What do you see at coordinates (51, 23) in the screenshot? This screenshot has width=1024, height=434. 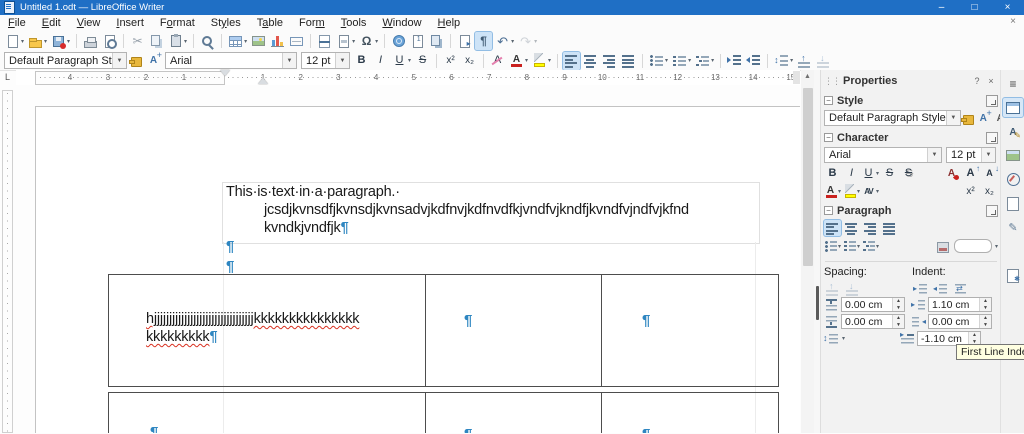 I see `menu-edit: Edit` at bounding box center [51, 23].